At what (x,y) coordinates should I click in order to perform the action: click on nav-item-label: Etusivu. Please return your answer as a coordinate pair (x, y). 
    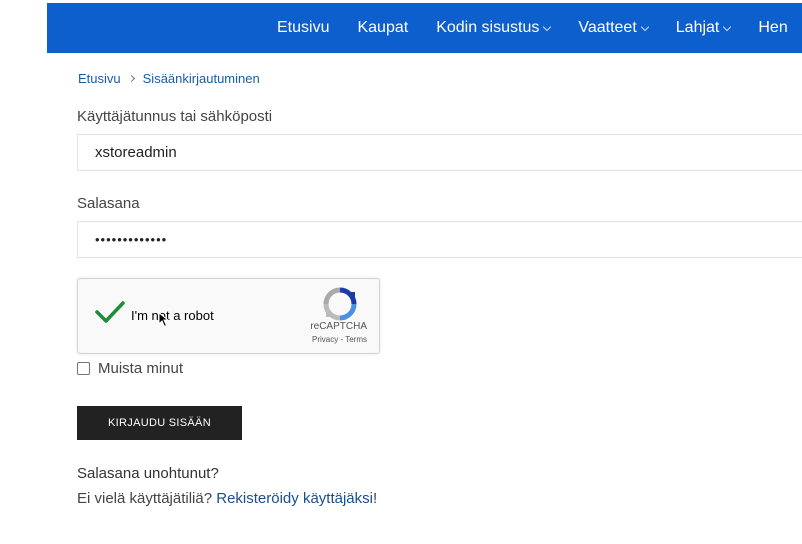
    Looking at the image, I should click on (303, 27).